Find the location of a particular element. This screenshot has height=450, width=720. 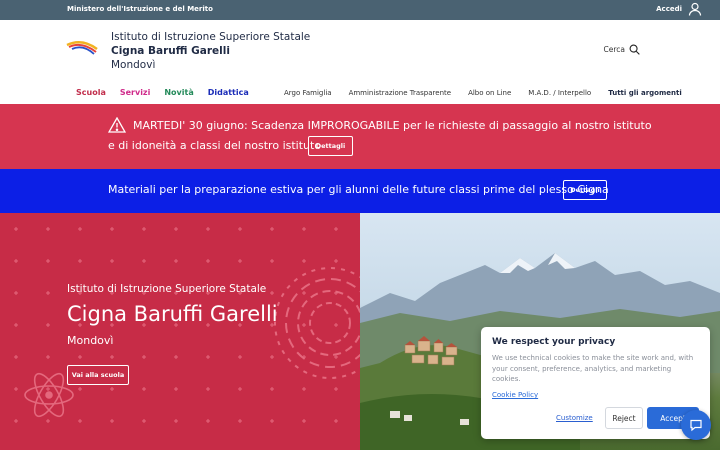

user-icon is located at coordinates (695, 9).